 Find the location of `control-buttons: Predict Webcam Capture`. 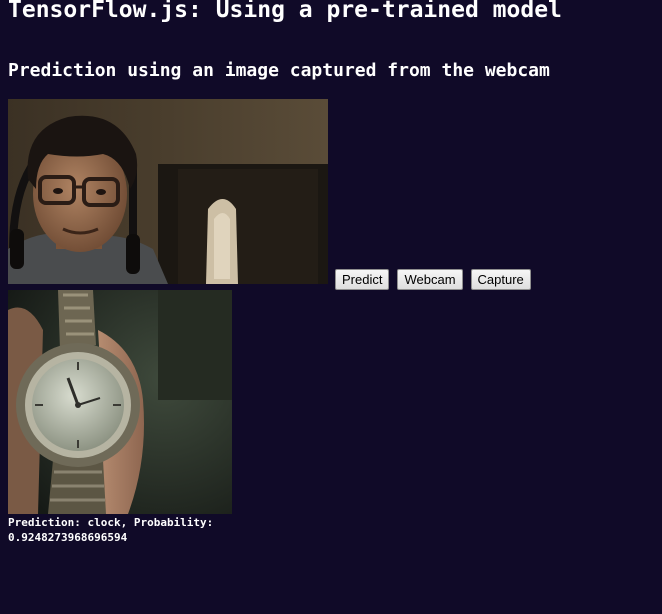

control-buttons: Predict Webcam Capture is located at coordinates (433, 279).